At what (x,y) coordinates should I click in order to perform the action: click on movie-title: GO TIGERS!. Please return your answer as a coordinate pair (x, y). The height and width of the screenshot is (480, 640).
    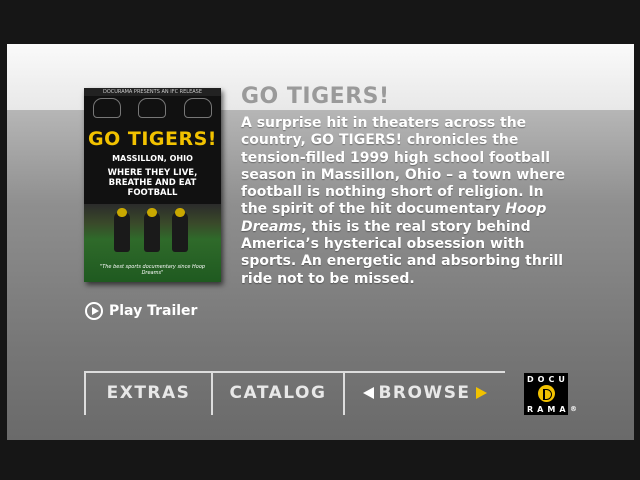
    Looking at the image, I should click on (315, 96).